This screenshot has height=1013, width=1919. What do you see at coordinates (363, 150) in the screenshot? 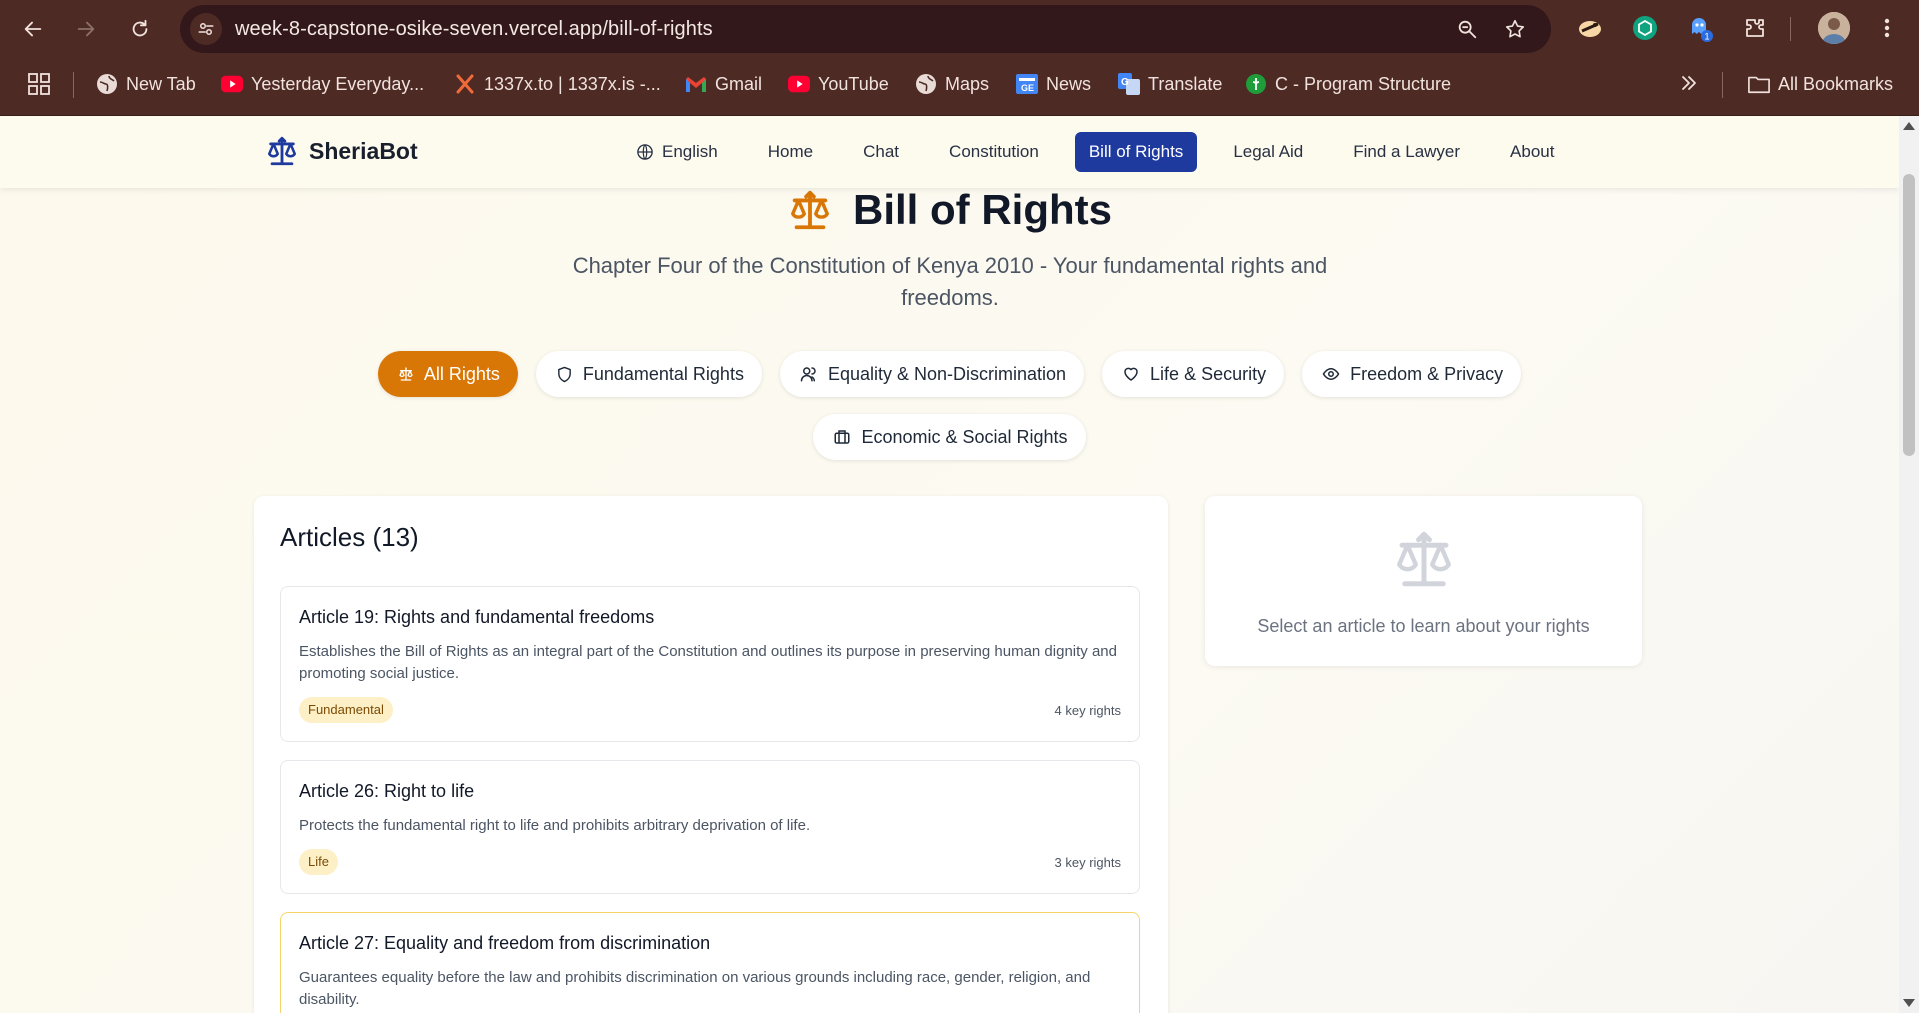
I see `brand-name: SheriaBot` at bounding box center [363, 150].